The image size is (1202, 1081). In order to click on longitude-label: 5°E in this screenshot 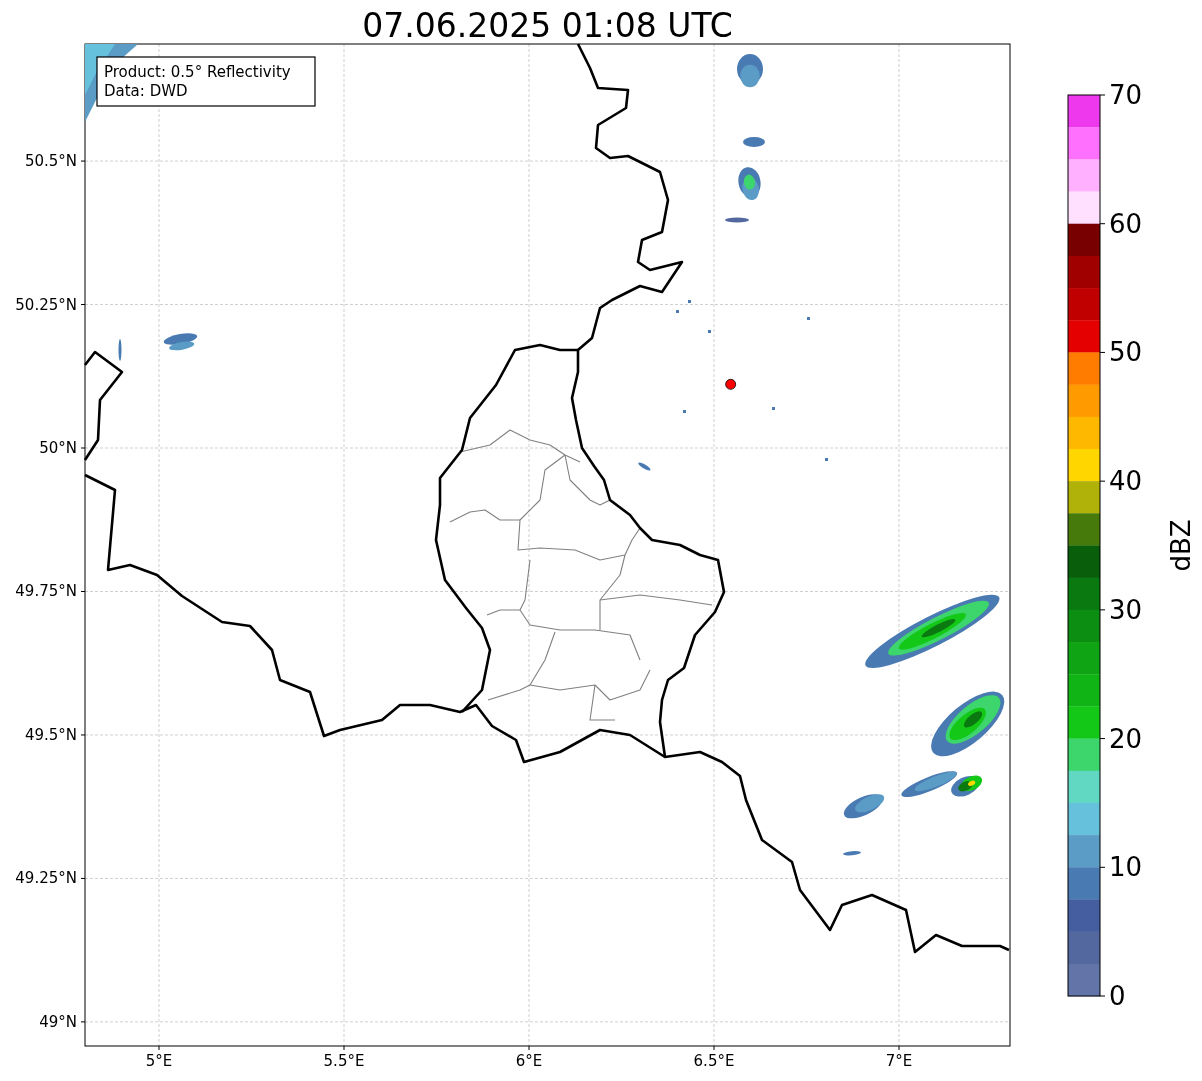, I will do `click(159, 1061)`.